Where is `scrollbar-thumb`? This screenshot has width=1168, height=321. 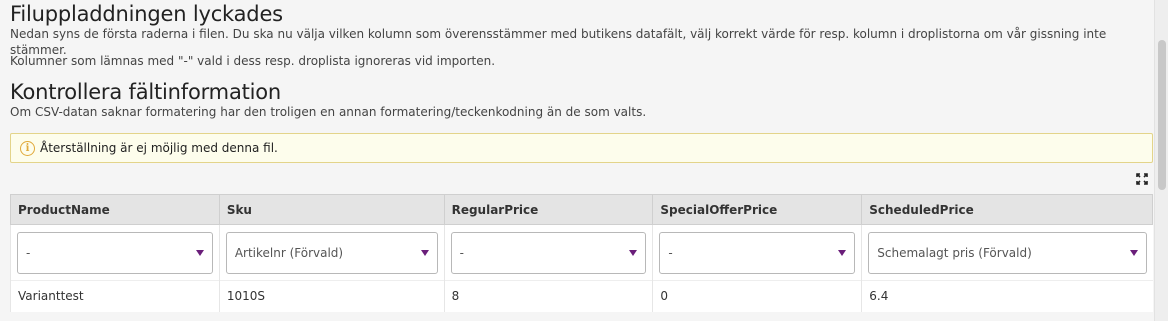 scrollbar-thumb is located at coordinates (1162, 115).